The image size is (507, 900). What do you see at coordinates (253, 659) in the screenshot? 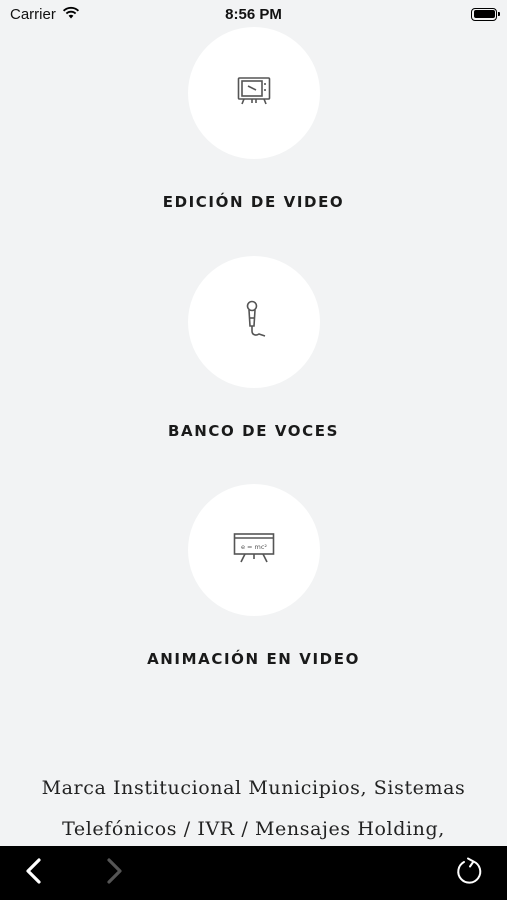
I see `service-title: ANIMACIÓN EN VIDEO` at bounding box center [253, 659].